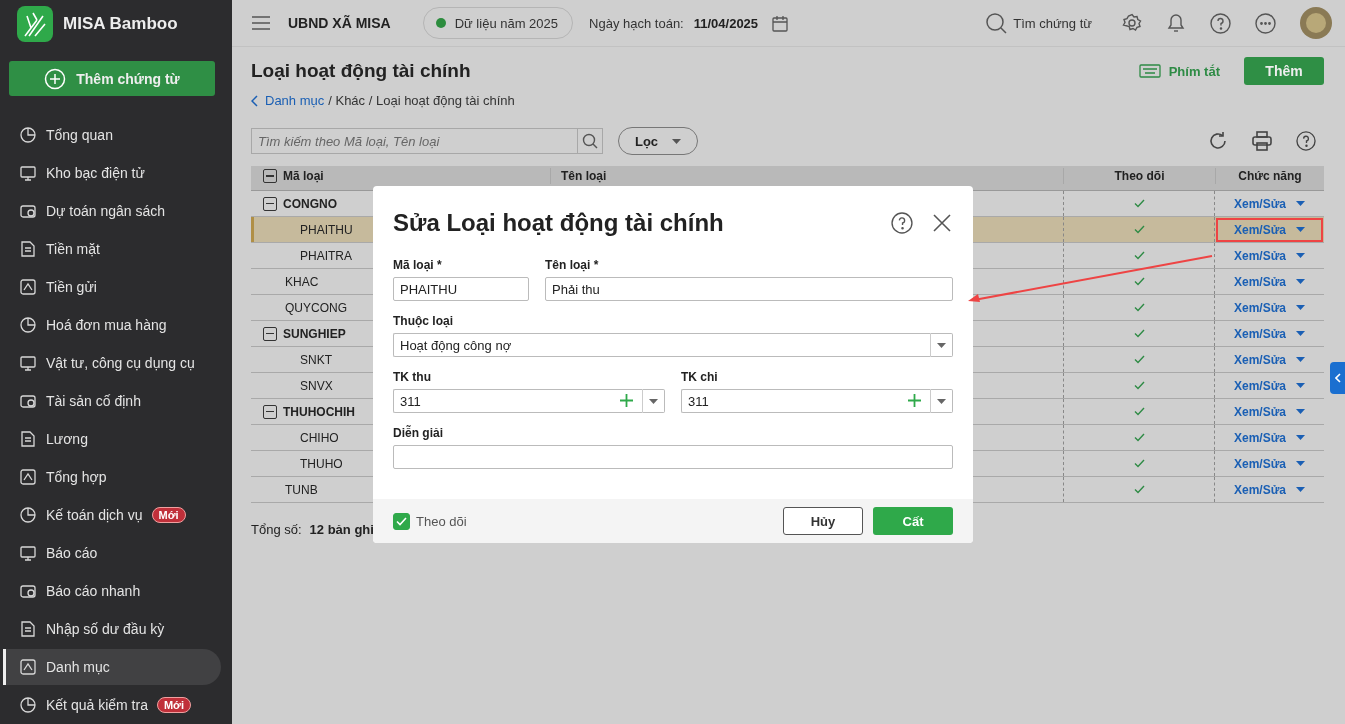 This screenshot has width=1345, height=724. What do you see at coordinates (301, 489) in the screenshot?
I see `table-cell: TUNB` at bounding box center [301, 489].